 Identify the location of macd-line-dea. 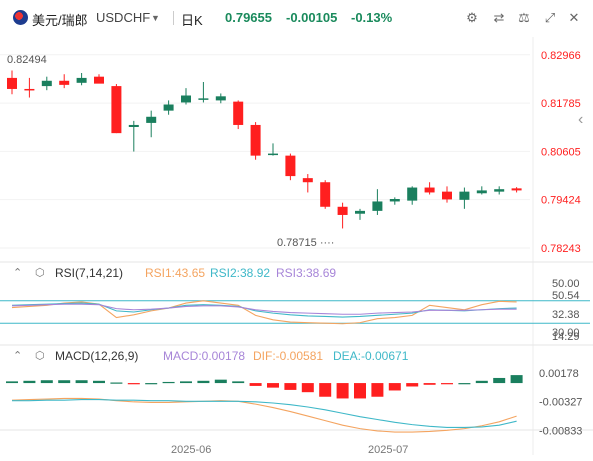
(264, 414).